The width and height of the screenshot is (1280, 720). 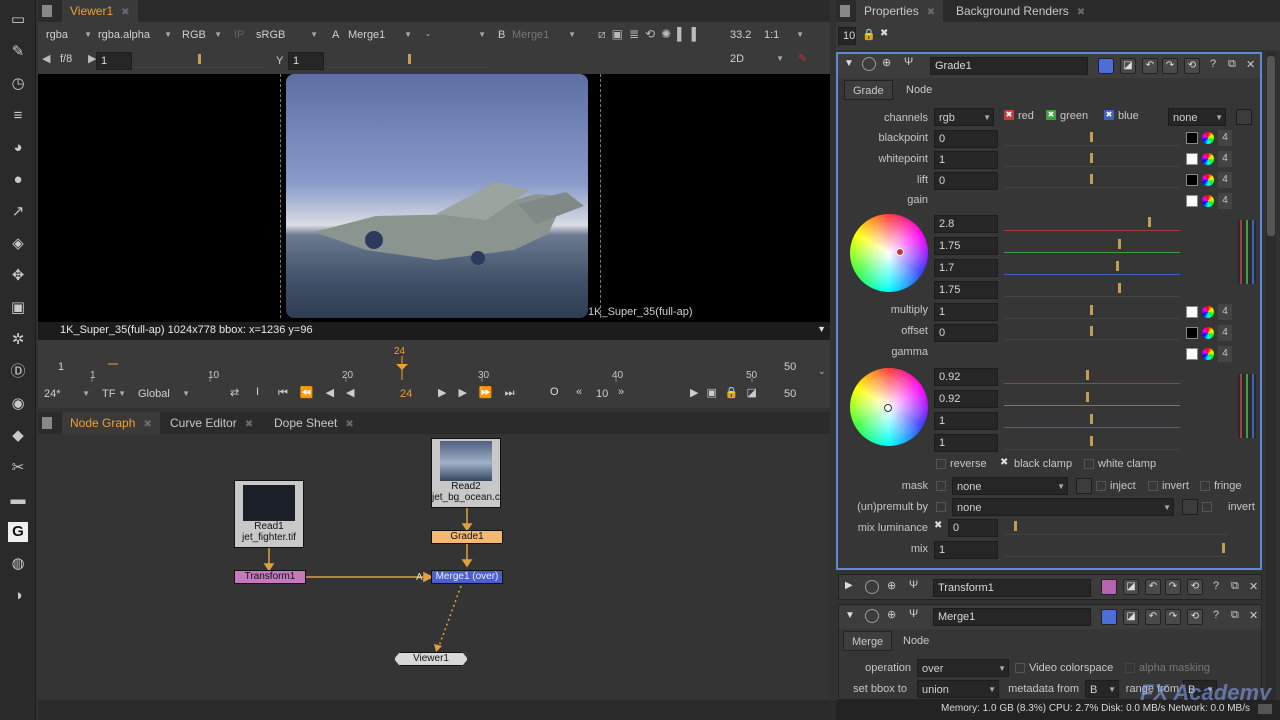 I want to click on blue-check: ✖, so click(x=1109, y=115).